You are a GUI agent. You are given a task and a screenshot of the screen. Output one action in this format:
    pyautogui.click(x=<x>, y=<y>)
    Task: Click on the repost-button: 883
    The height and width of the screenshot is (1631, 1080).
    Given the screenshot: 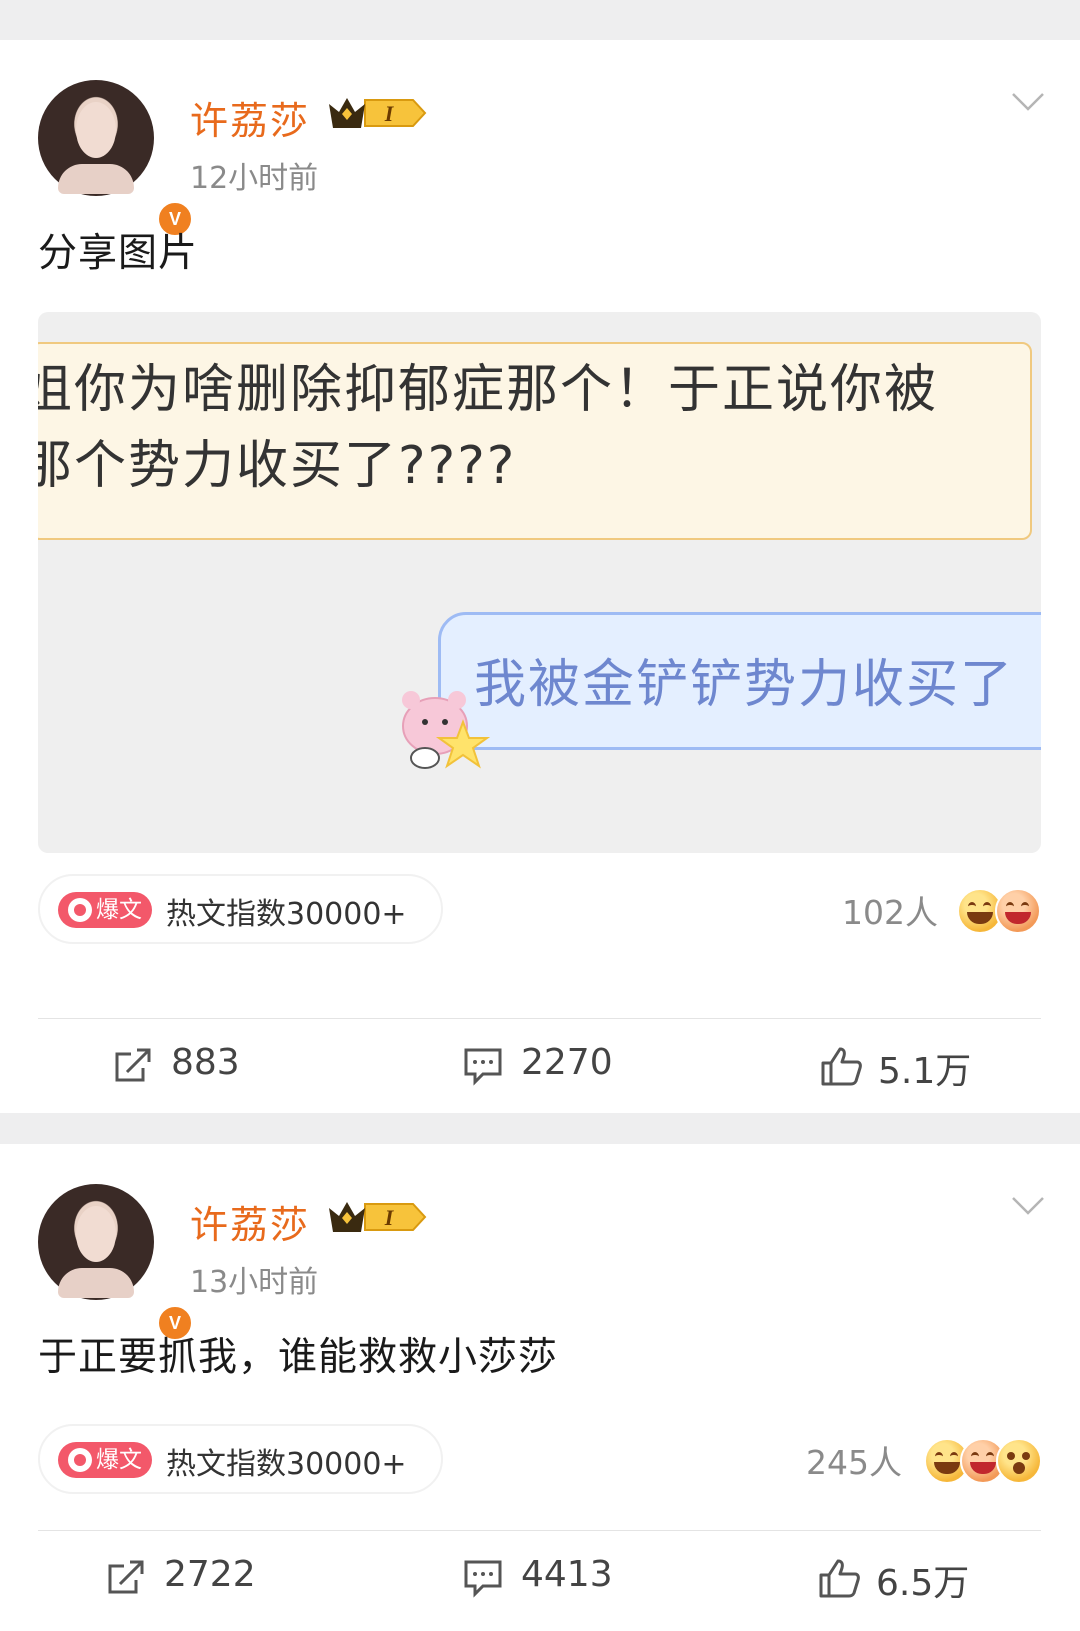 What is the action you would take?
    pyautogui.click(x=193, y=1067)
    